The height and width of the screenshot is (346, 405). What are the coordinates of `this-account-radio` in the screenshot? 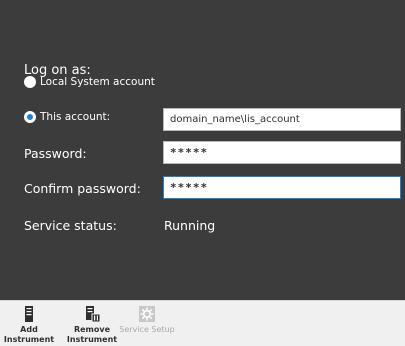 It's located at (30, 117).